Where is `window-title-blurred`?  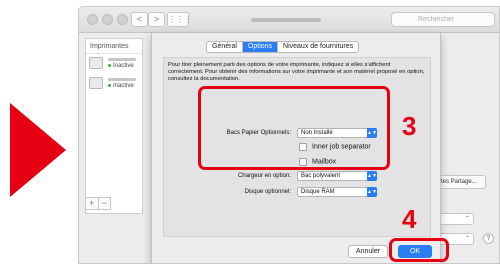 window-title-blurred is located at coordinates (286, 20).